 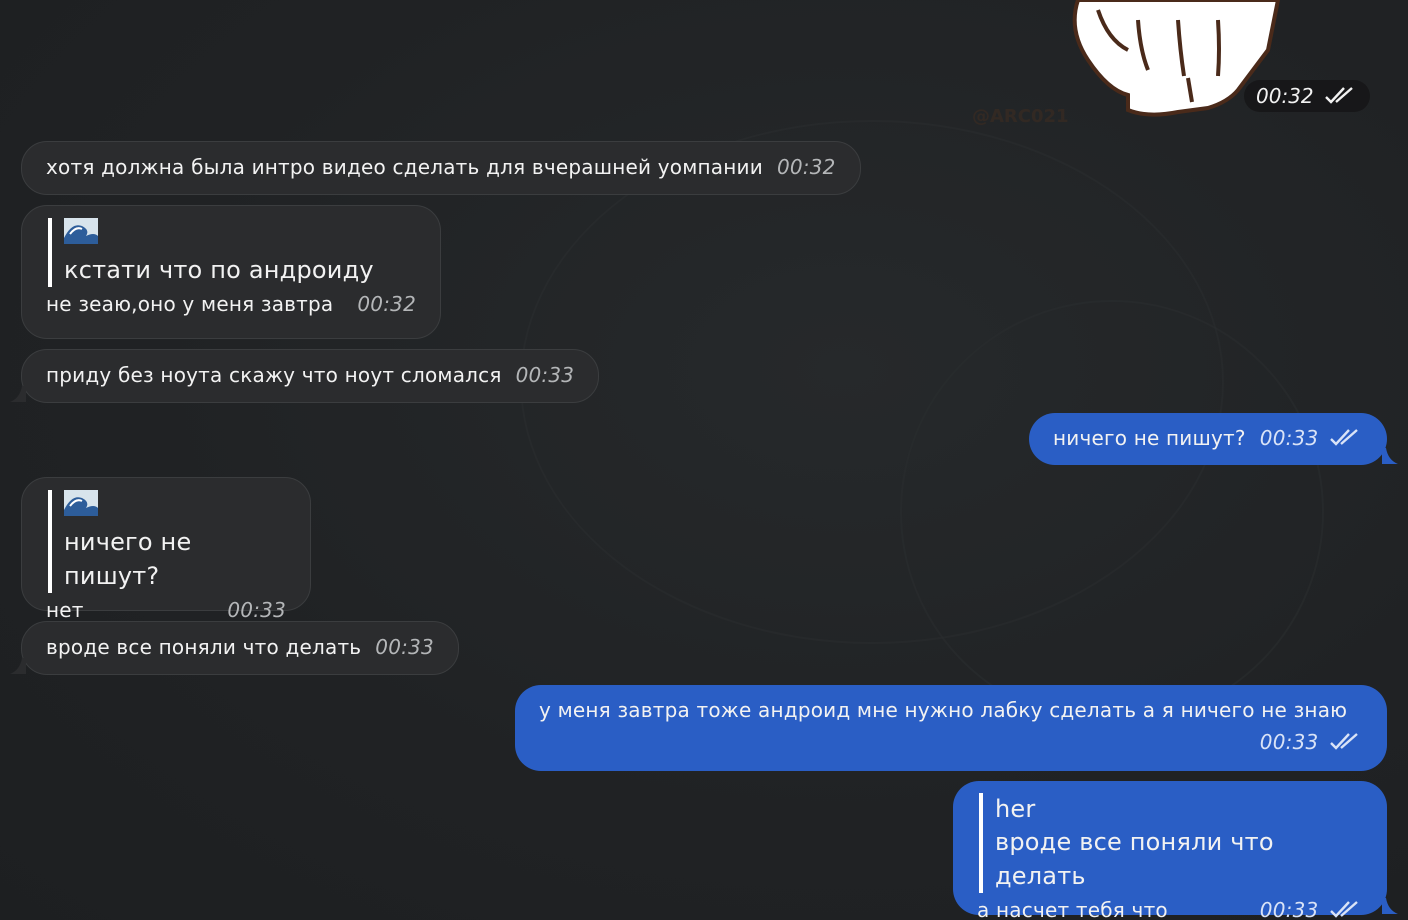 What do you see at coordinates (204, 647) in the screenshot?
I see `message-text: вроде все поняли что делать` at bounding box center [204, 647].